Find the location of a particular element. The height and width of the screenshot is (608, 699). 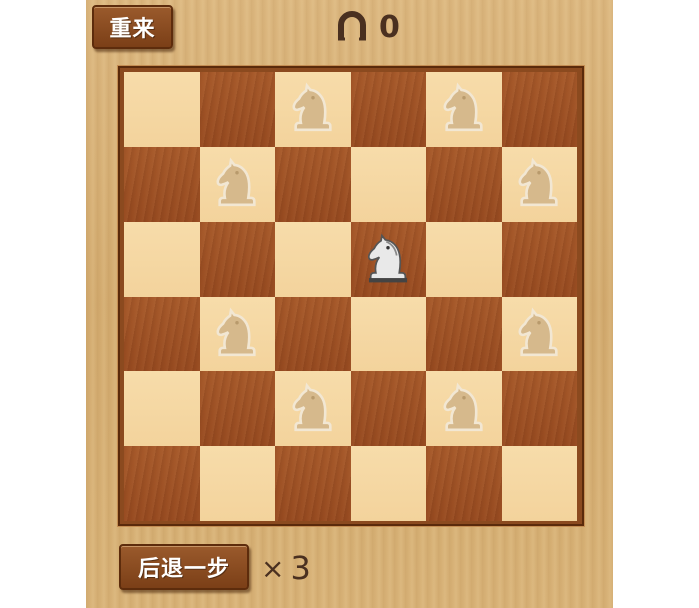

score-display: 0 is located at coordinates (367, 28).